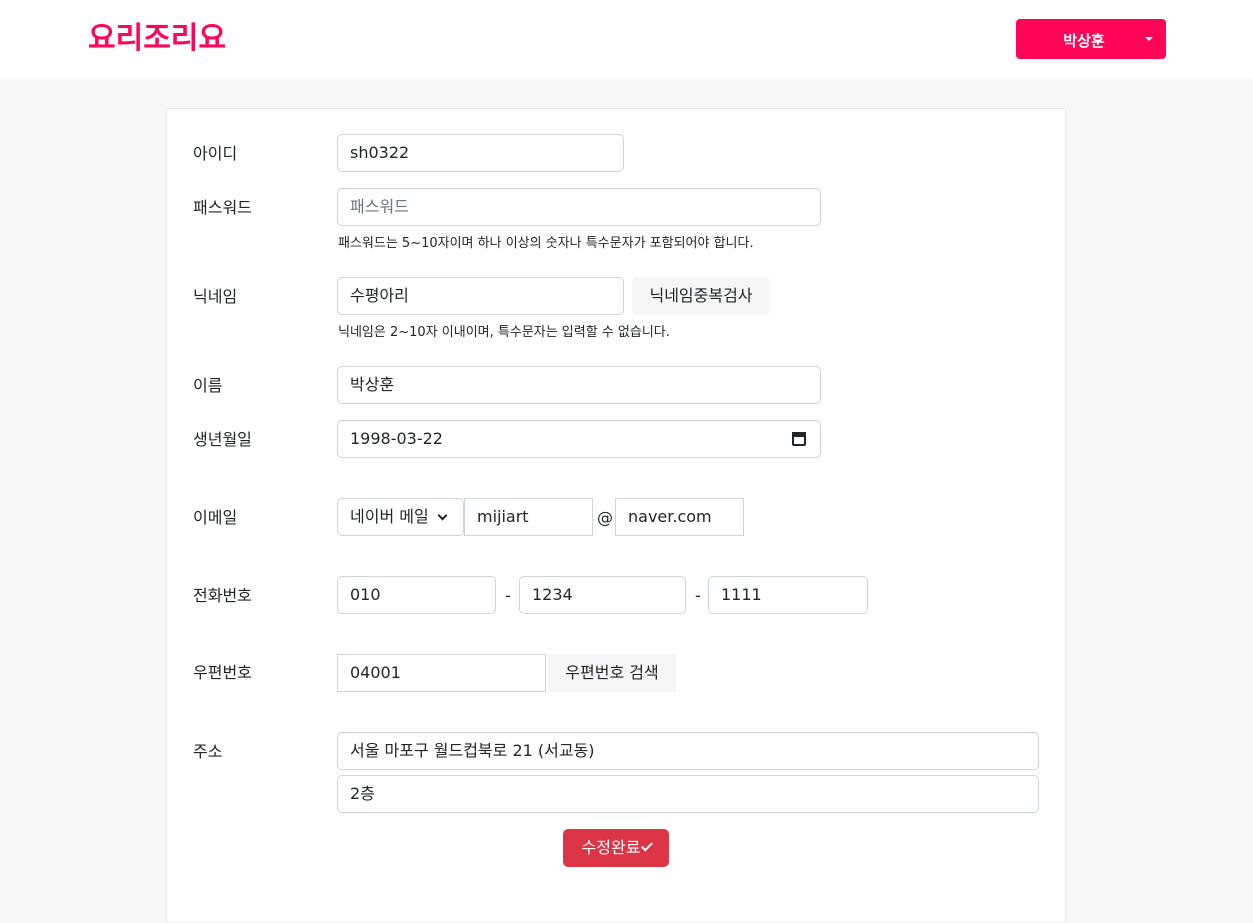 The width and height of the screenshot is (1253, 923). I want to click on submit-label: 수정완료, so click(611, 847).